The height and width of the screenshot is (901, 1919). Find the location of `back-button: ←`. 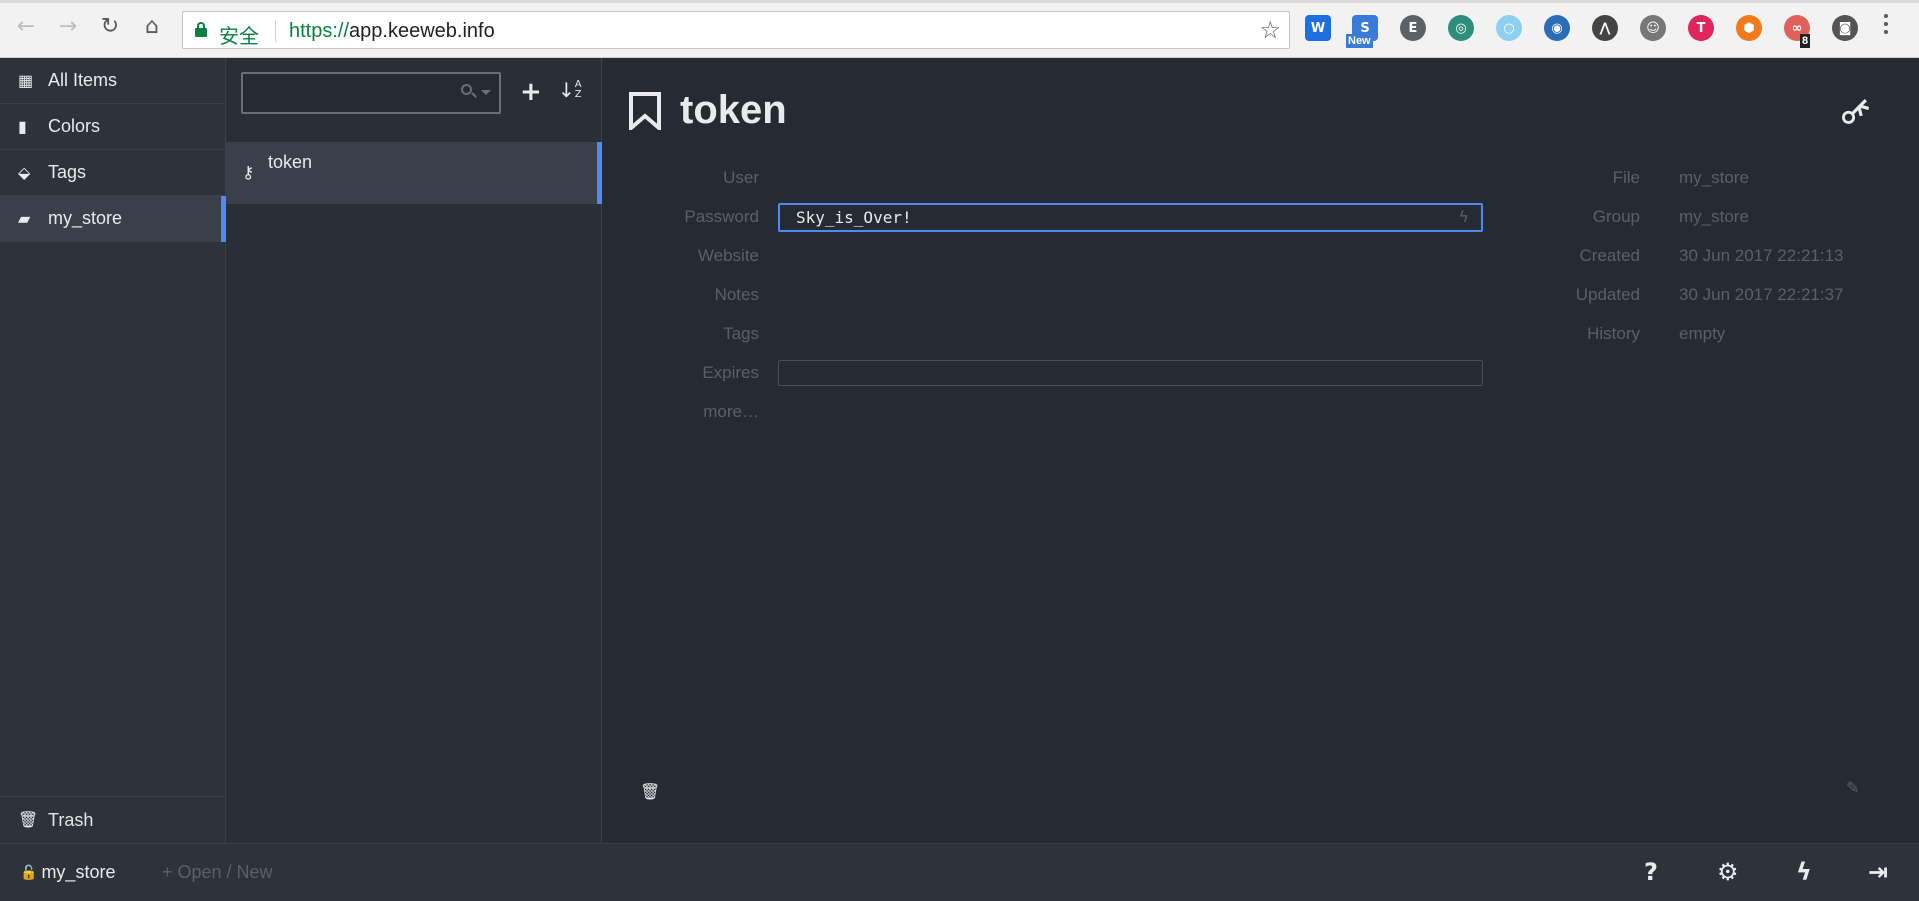

back-button: ← is located at coordinates (26, 26).